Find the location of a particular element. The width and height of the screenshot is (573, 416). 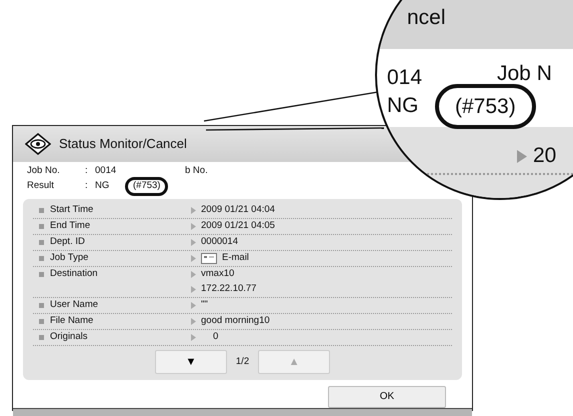

detail-value: 0 is located at coordinates (215, 337).